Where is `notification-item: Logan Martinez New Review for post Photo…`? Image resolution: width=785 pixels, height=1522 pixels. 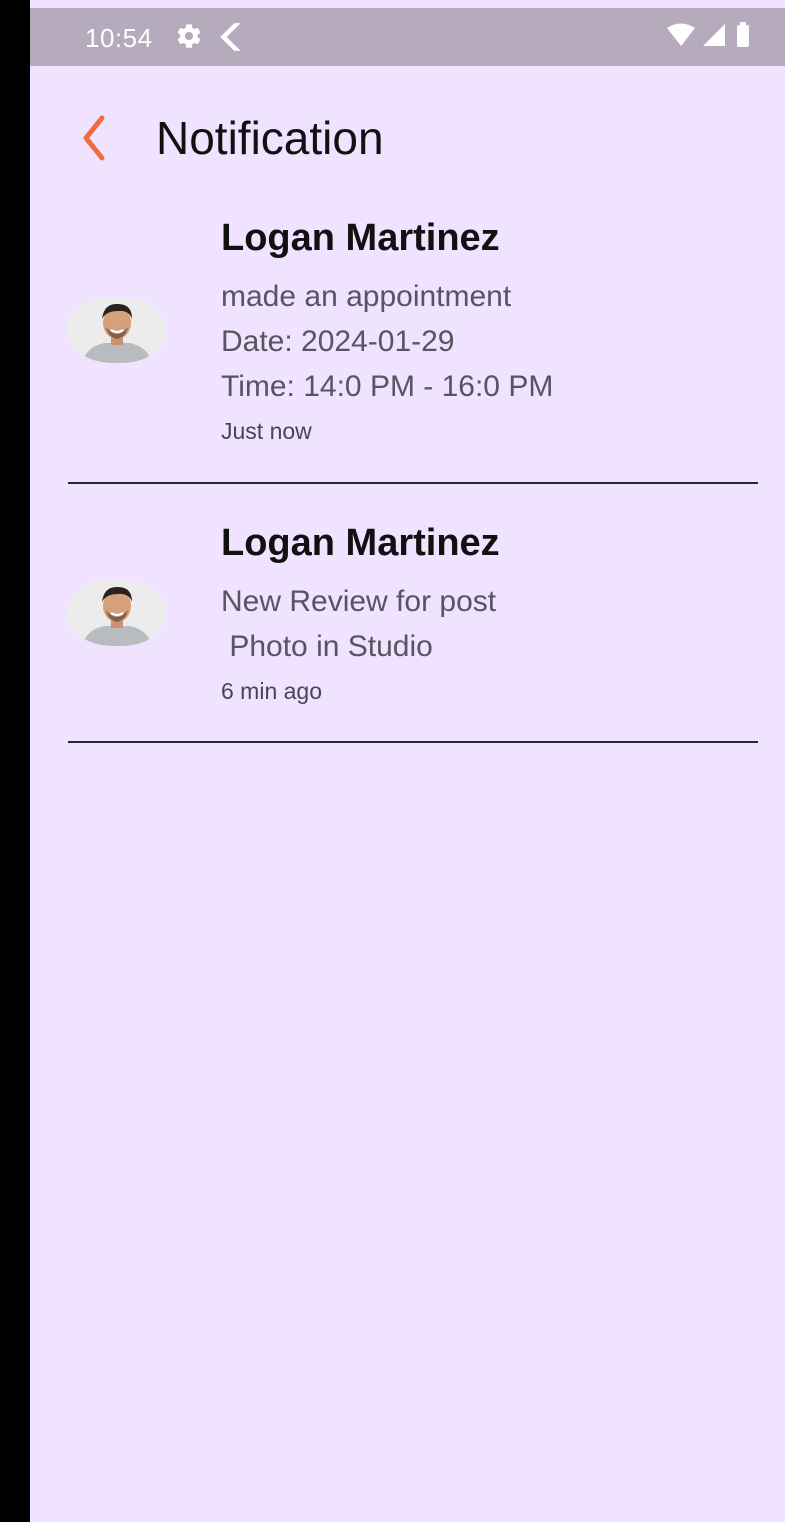 notification-item: Logan Martinez New Review for post Photo… is located at coordinates (413, 624).